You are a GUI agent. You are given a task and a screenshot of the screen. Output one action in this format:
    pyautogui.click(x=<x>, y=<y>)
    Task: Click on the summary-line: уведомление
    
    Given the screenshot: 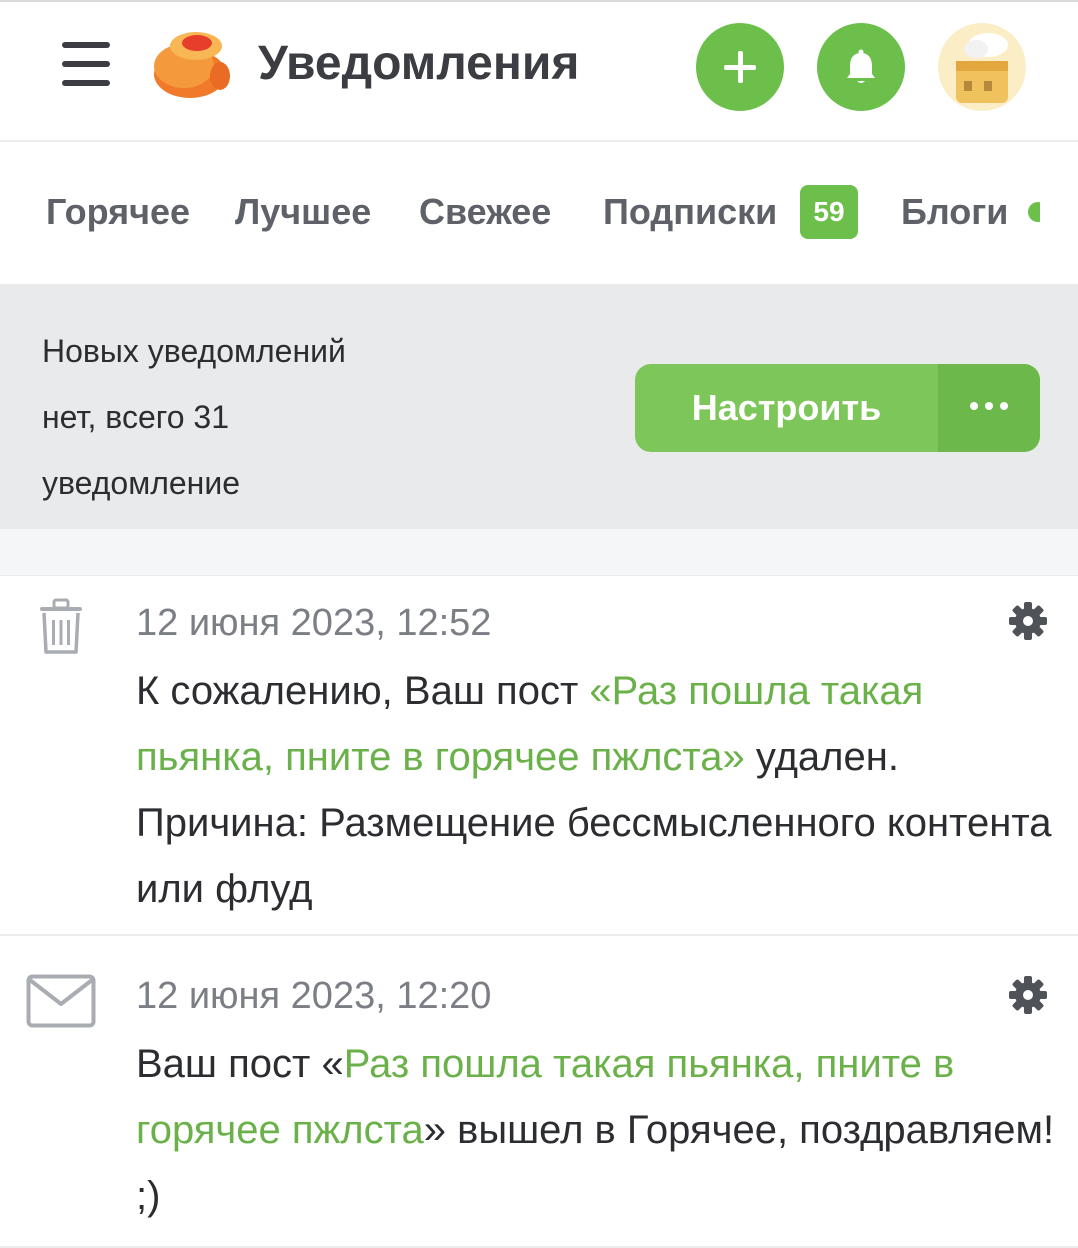 What is the action you would take?
    pyautogui.click(x=141, y=483)
    